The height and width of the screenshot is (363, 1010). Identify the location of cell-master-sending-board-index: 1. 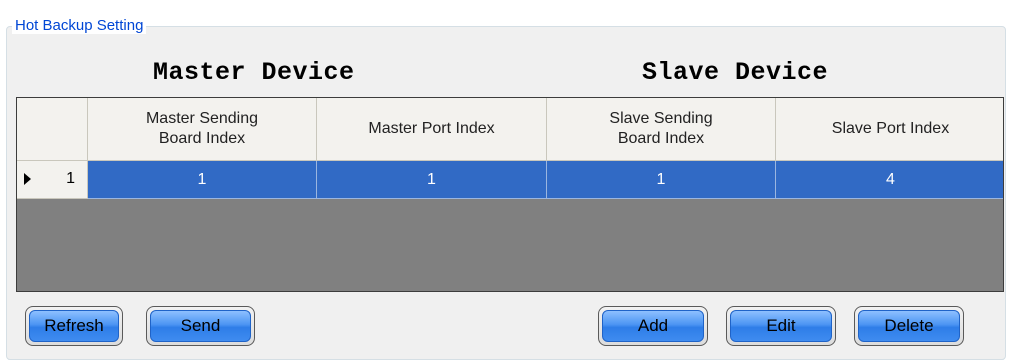
(202, 180).